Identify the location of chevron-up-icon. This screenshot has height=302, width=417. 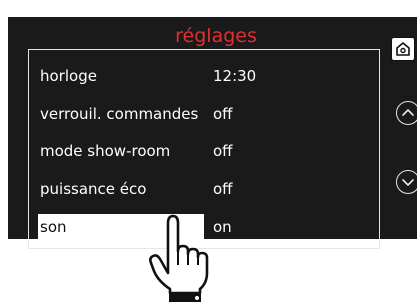
(408, 112).